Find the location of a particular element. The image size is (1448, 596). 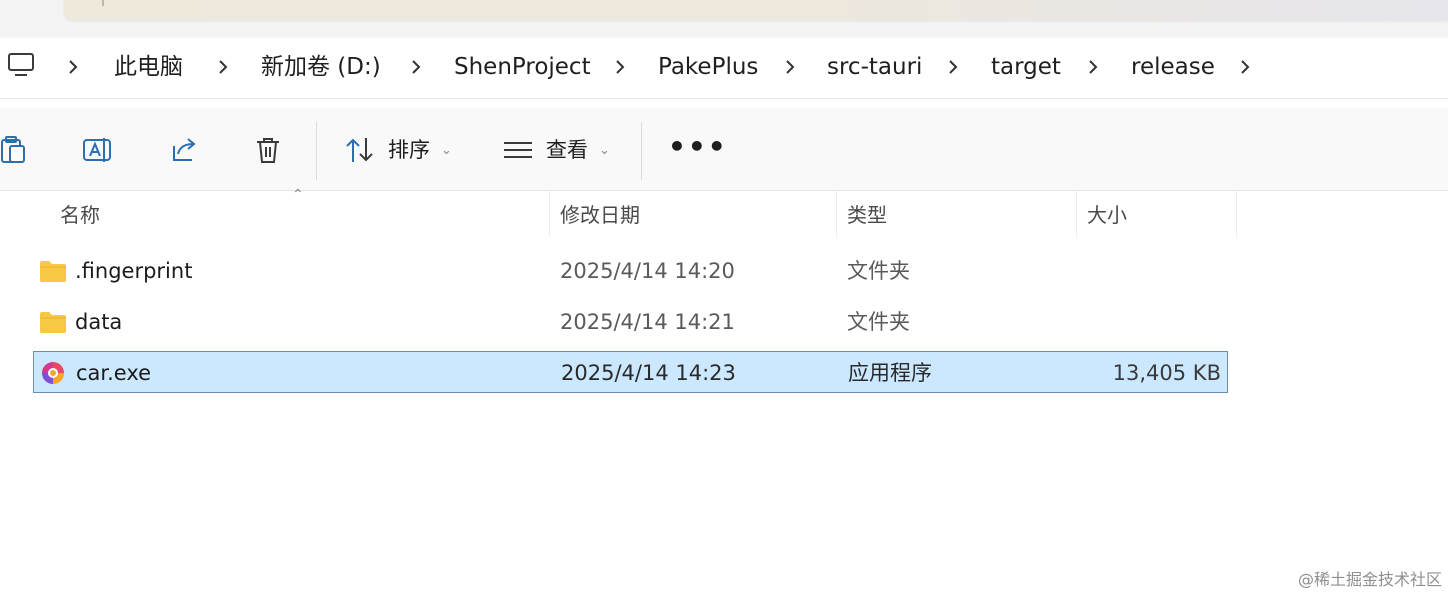

sort-label: 排序 is located at coordinates (409, 150).